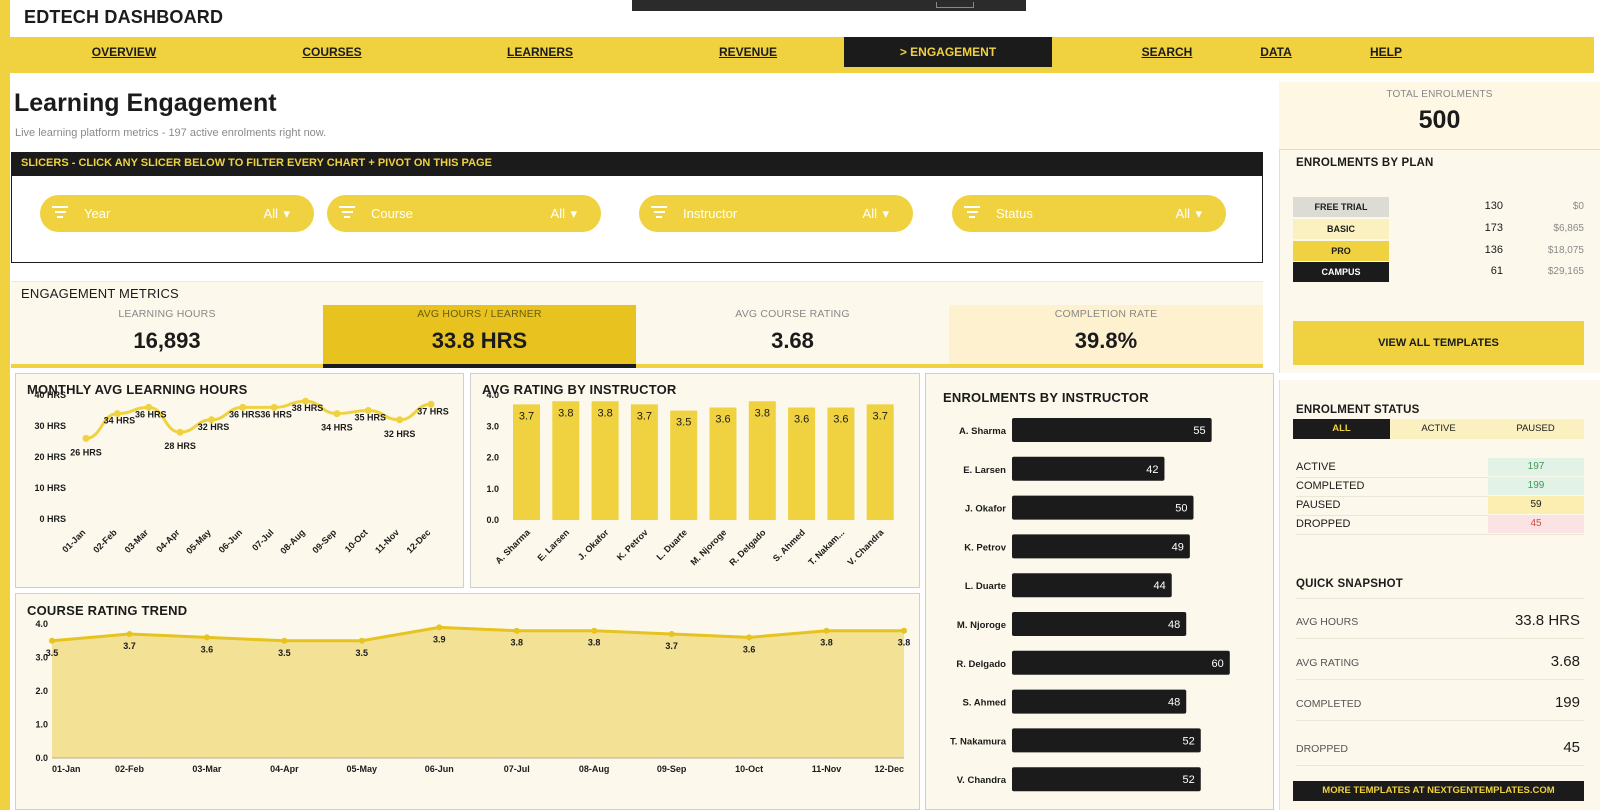 Image resolution: width=1600 pixels, height=810 pixels. I want to click on y-tick-label: 0.0, so click(492, 520).